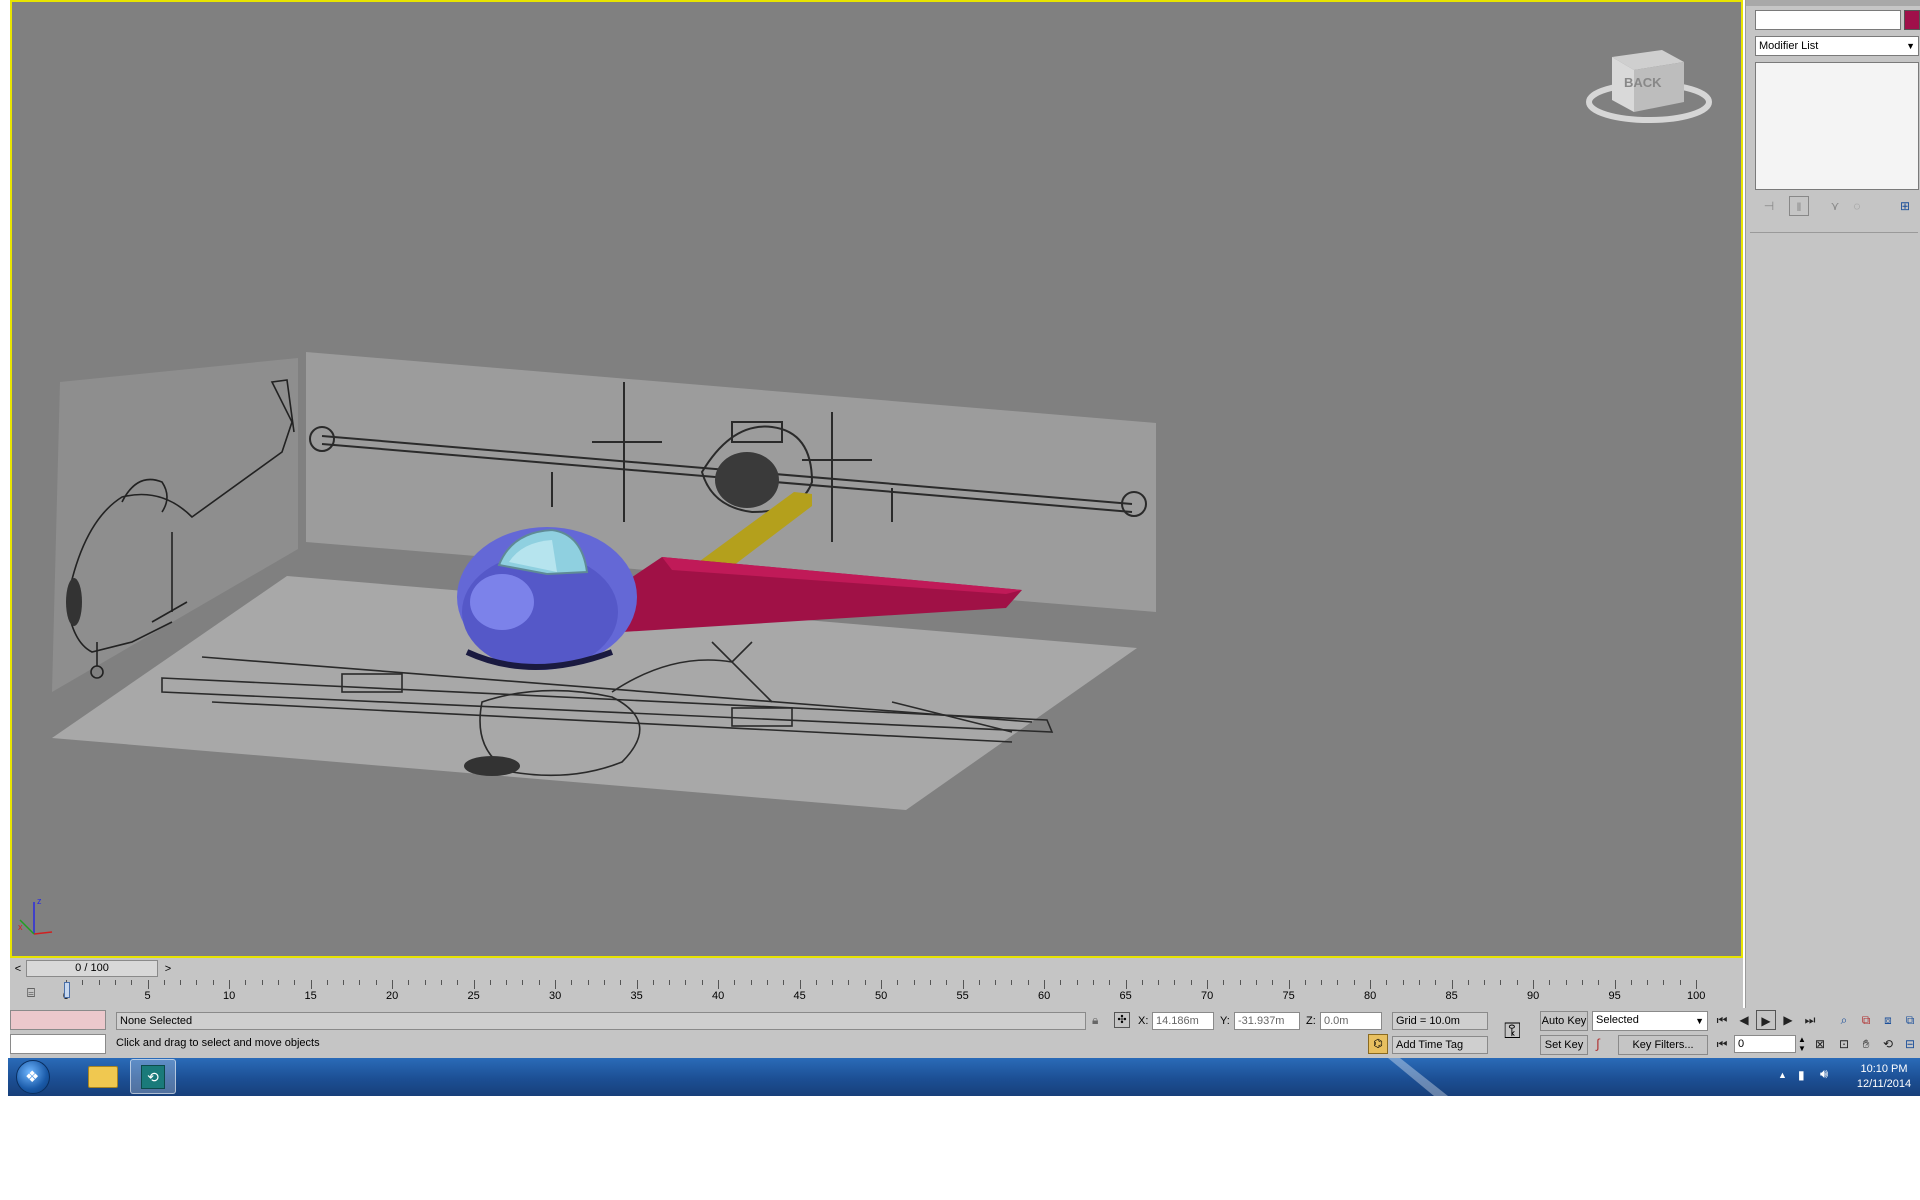  Describe the element at coordinates (1888, 1020) in the screenshot. I see `zoom-extents-icon: ⧈` at that location.